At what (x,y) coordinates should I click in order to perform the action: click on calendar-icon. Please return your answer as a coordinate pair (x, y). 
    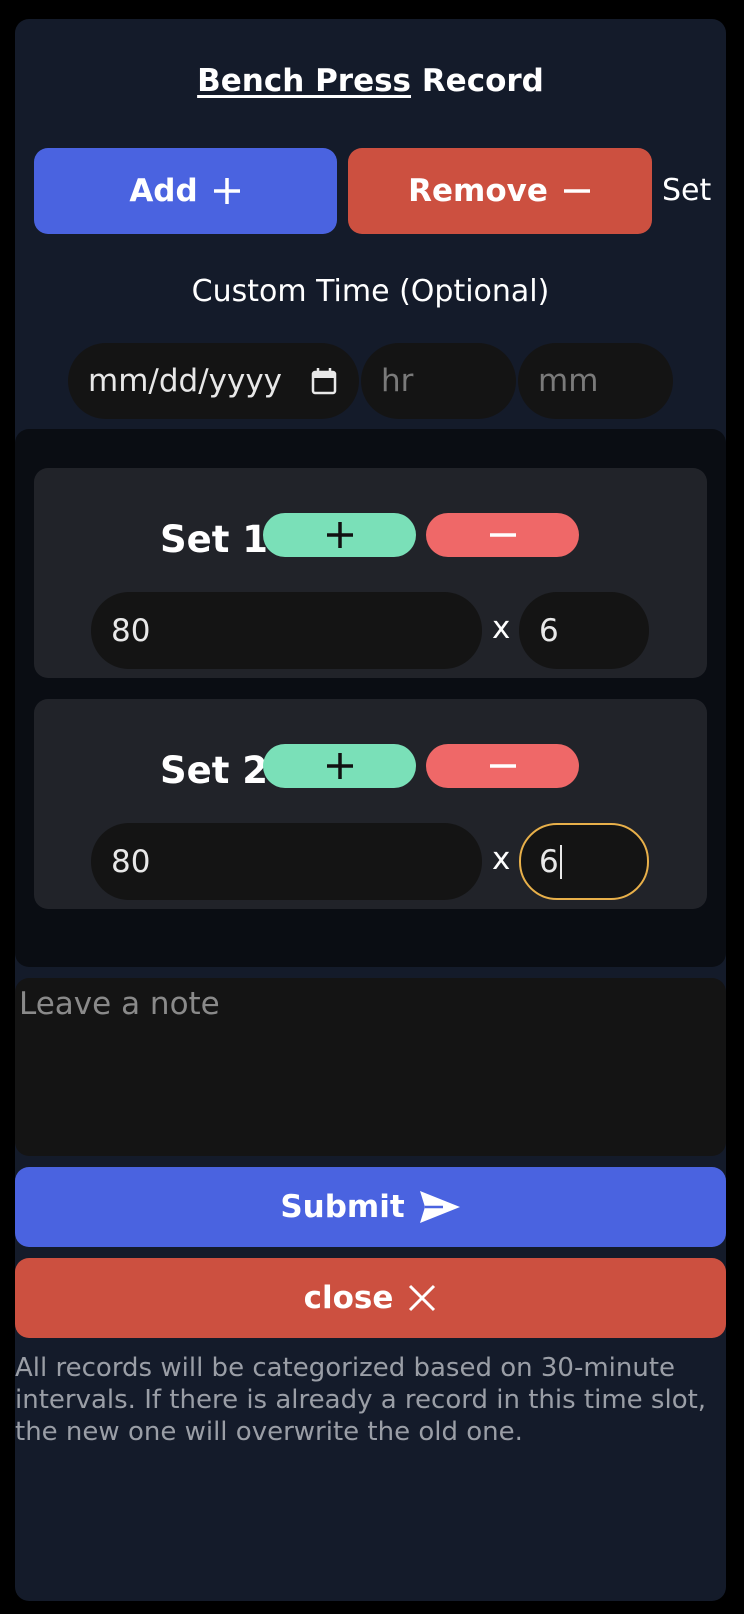
    Looking at the image, I should click on (324, 381).